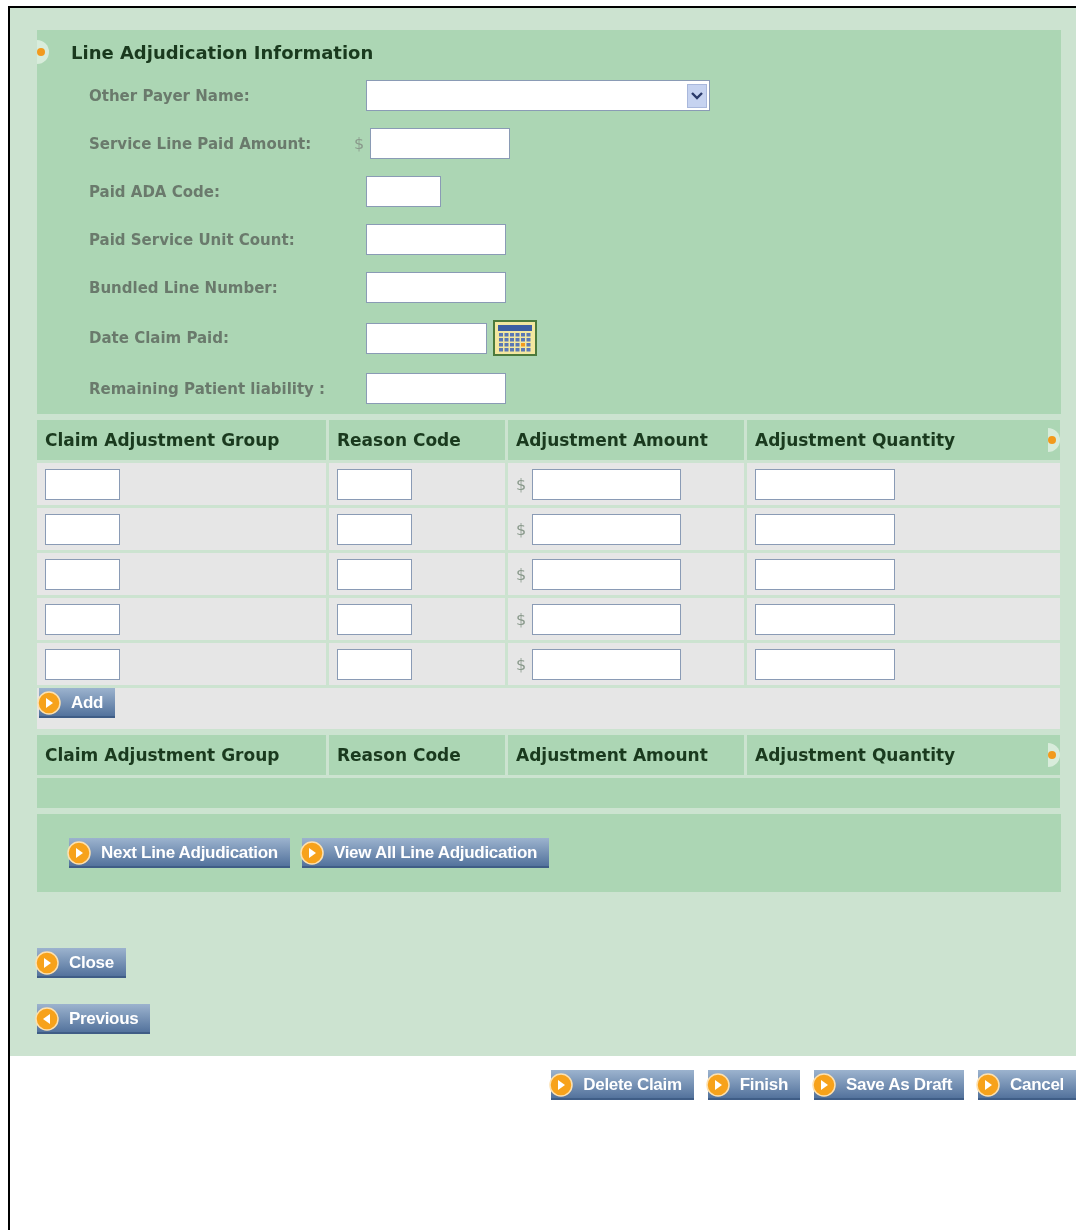  What do you see at coordinates (192, 239) in the screenshot?
I see `field-label: Paid Service Unit Count:` at bounding box center [192, 239].